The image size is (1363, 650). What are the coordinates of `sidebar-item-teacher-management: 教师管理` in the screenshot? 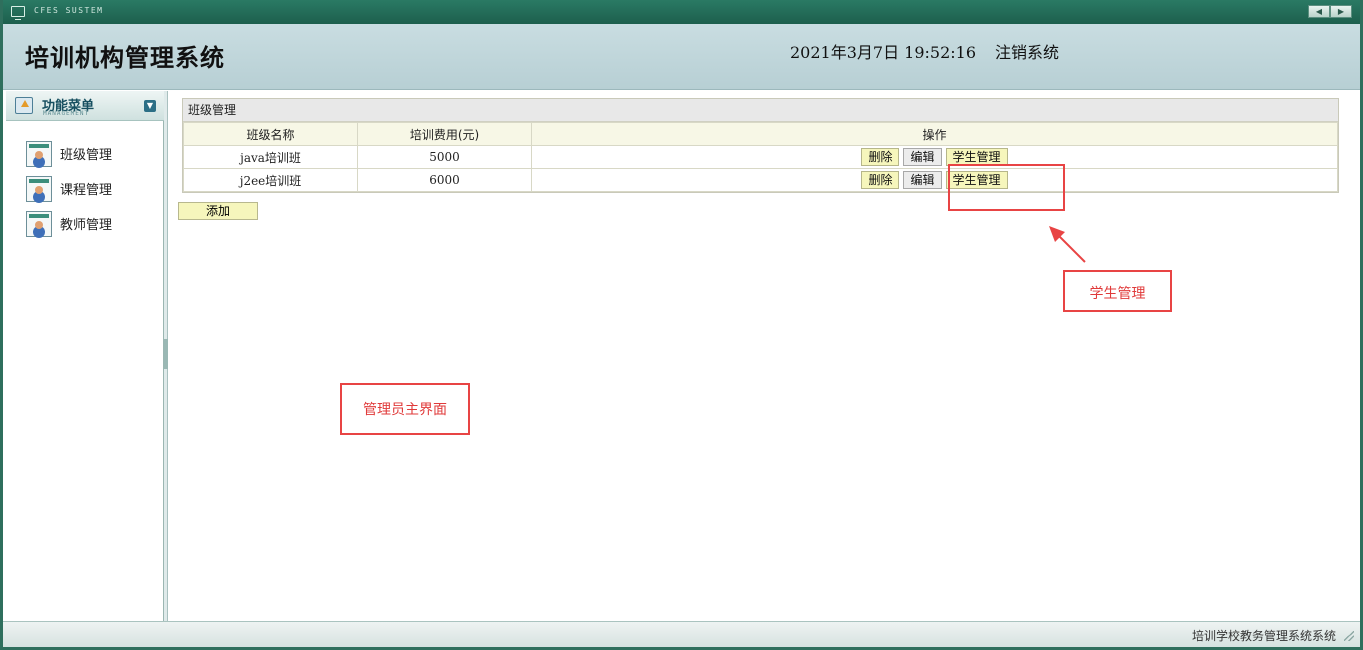 It's located at (69, 223).